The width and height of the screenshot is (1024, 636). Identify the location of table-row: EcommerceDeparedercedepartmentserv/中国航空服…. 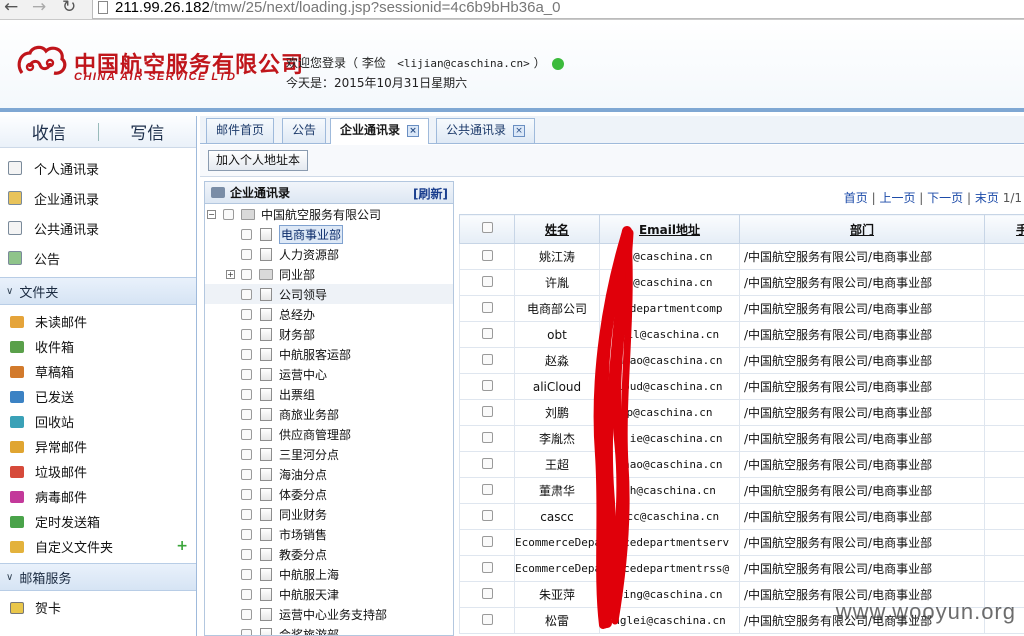
(741, 542).